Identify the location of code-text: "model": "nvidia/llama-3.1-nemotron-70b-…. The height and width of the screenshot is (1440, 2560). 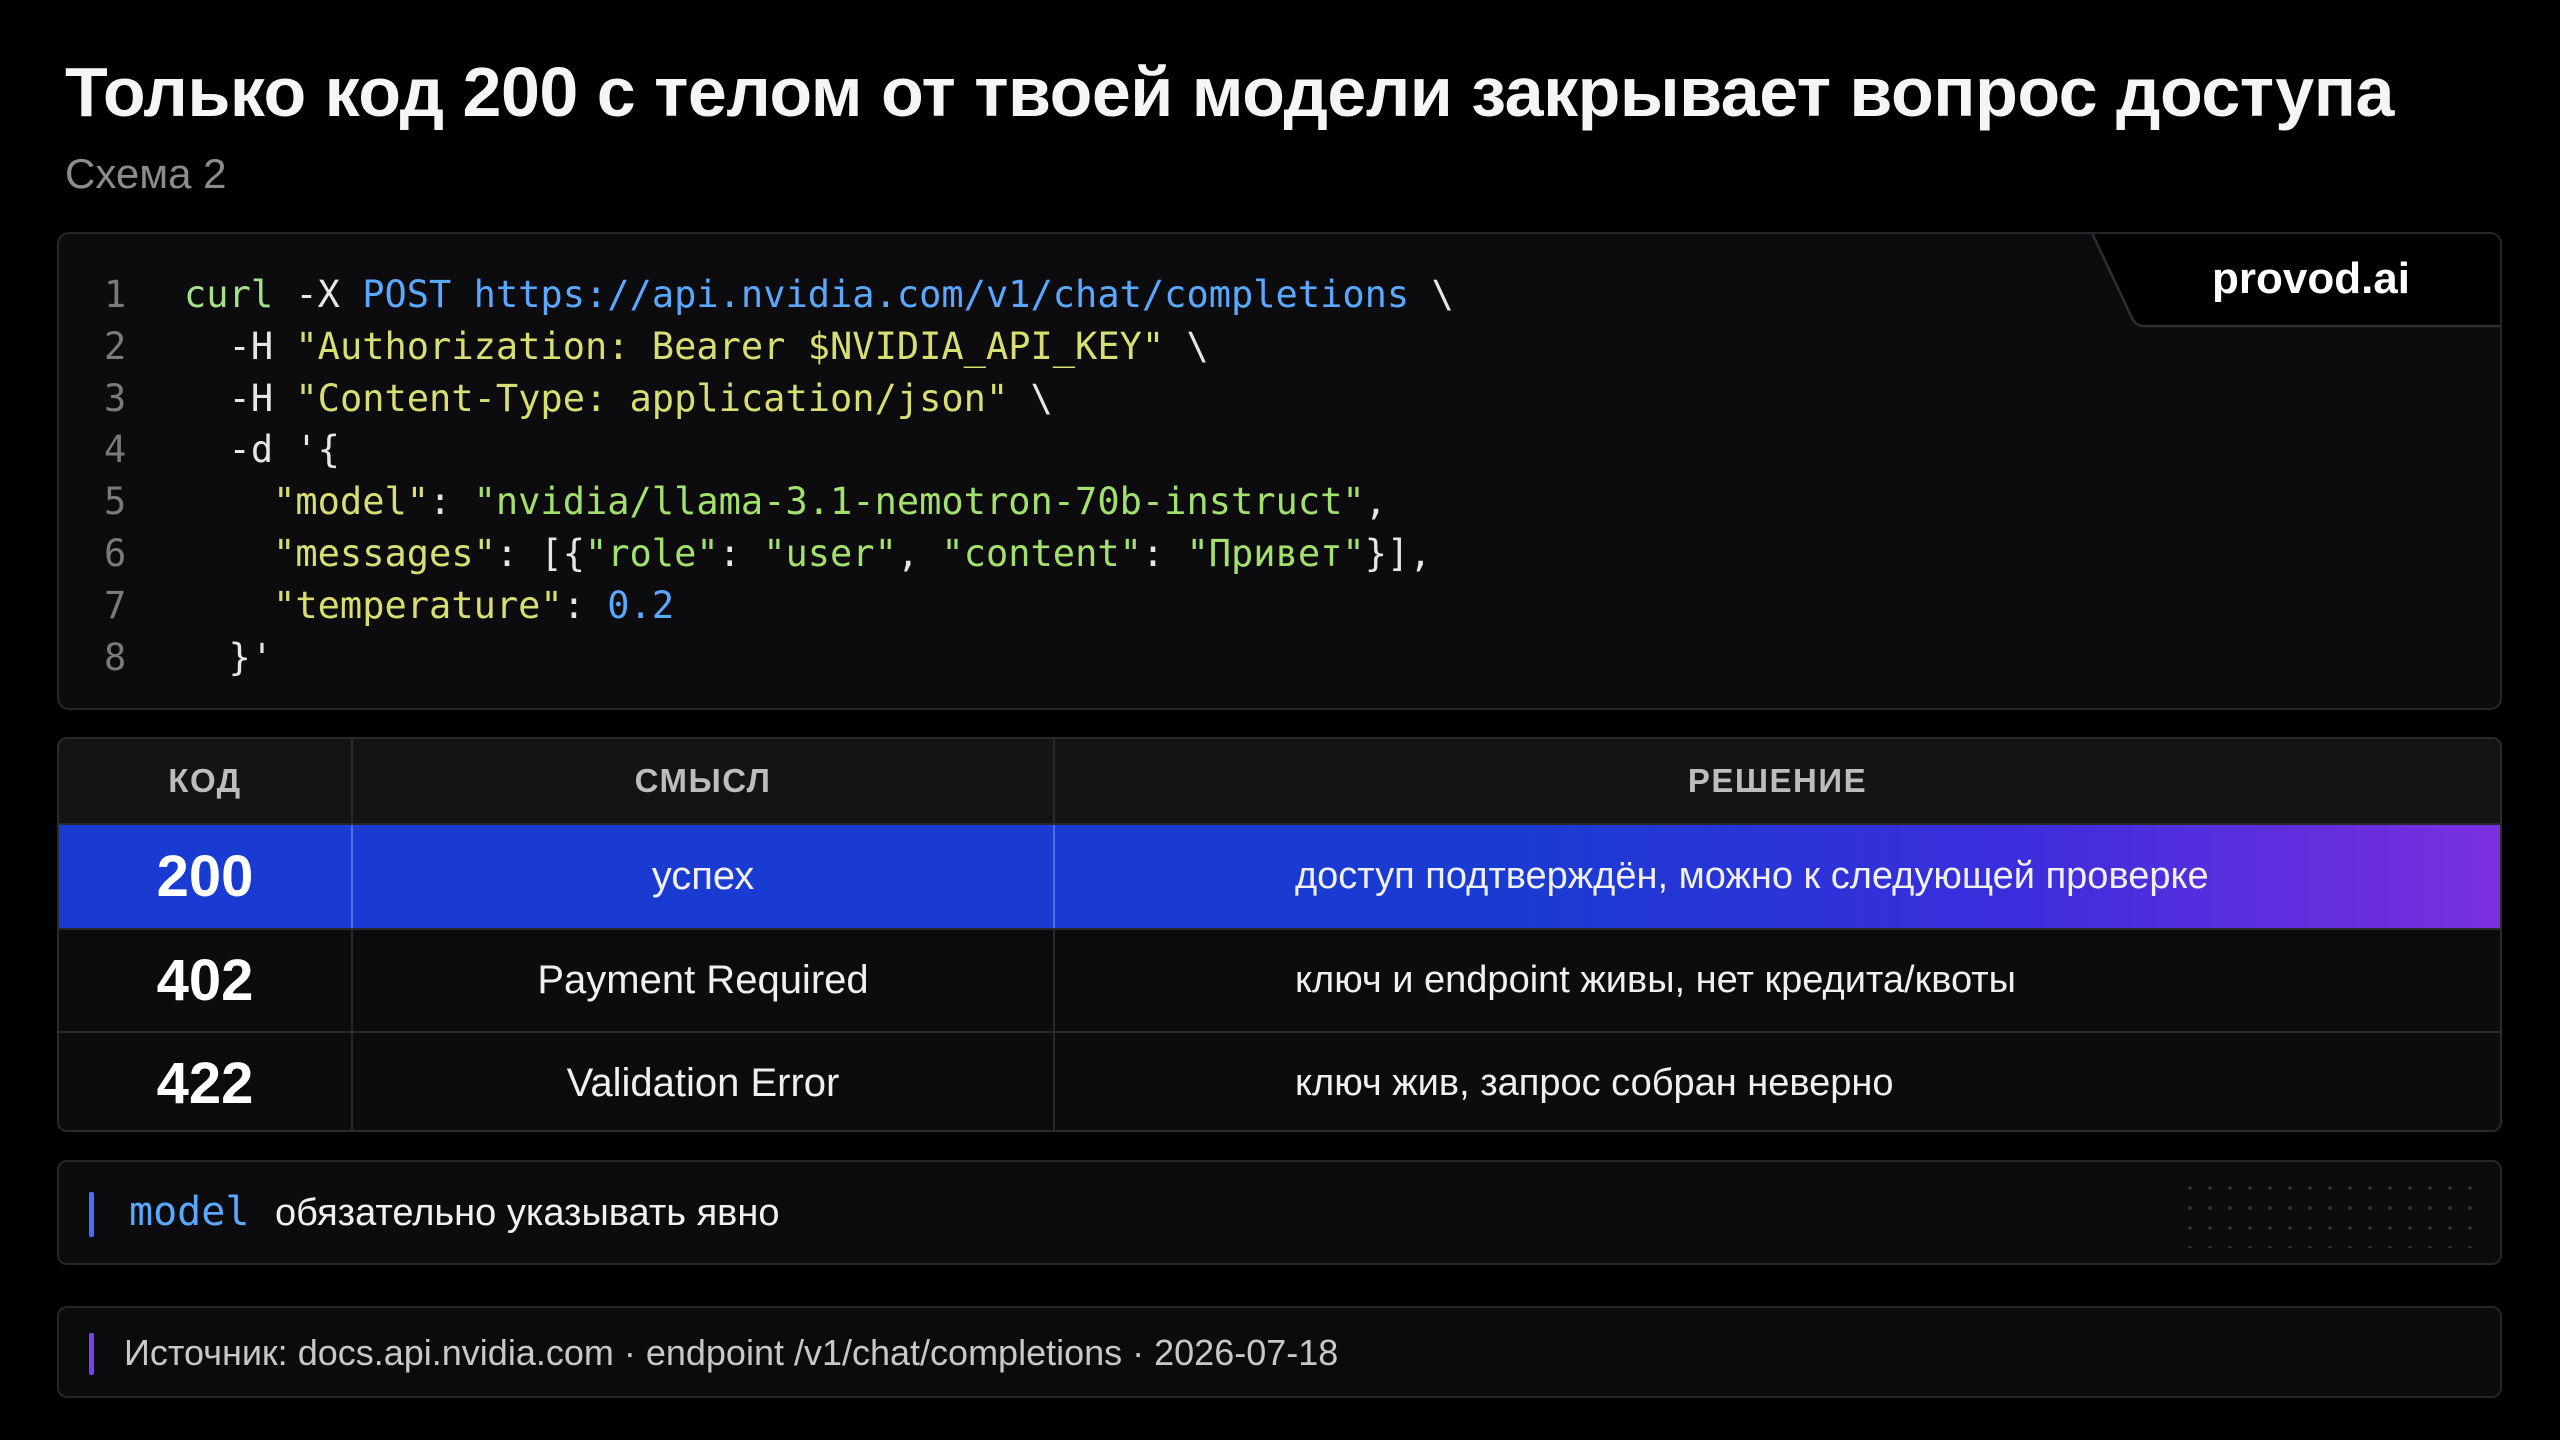
(785, 502).